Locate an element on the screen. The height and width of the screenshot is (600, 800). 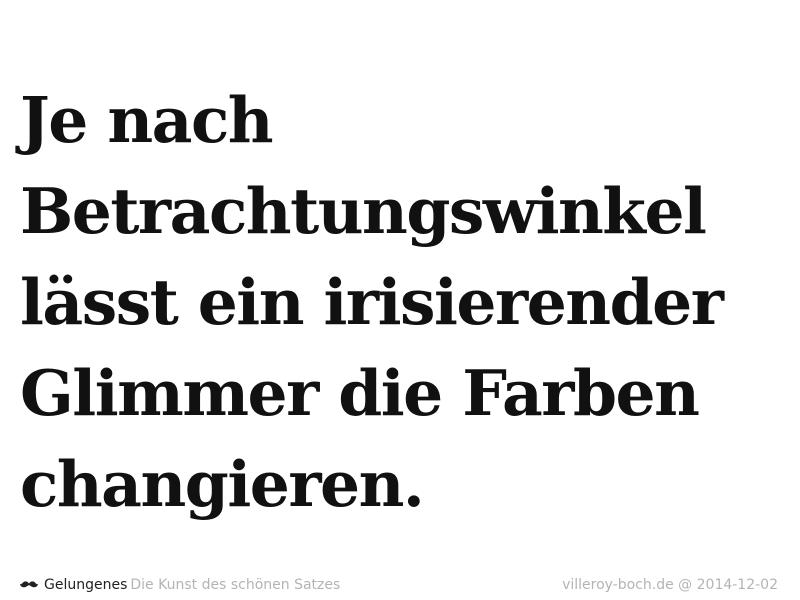
tagline: Die Kunst des schönen Satzes is located at coordinates (235, 585).